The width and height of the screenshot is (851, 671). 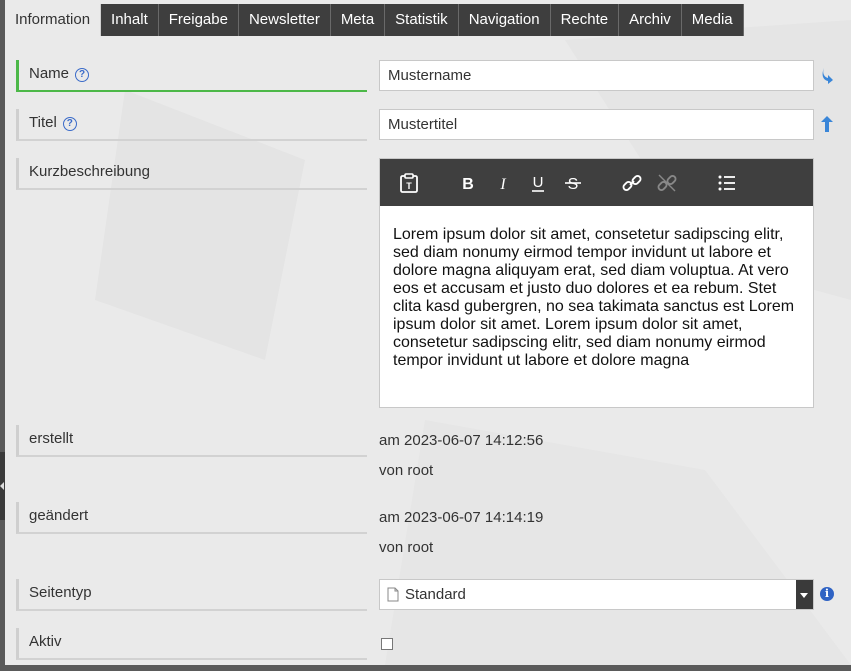 What do you see at coordinates (393, 594) in the screenshot?
I see `page-icon` at bounding box center [393, 594].